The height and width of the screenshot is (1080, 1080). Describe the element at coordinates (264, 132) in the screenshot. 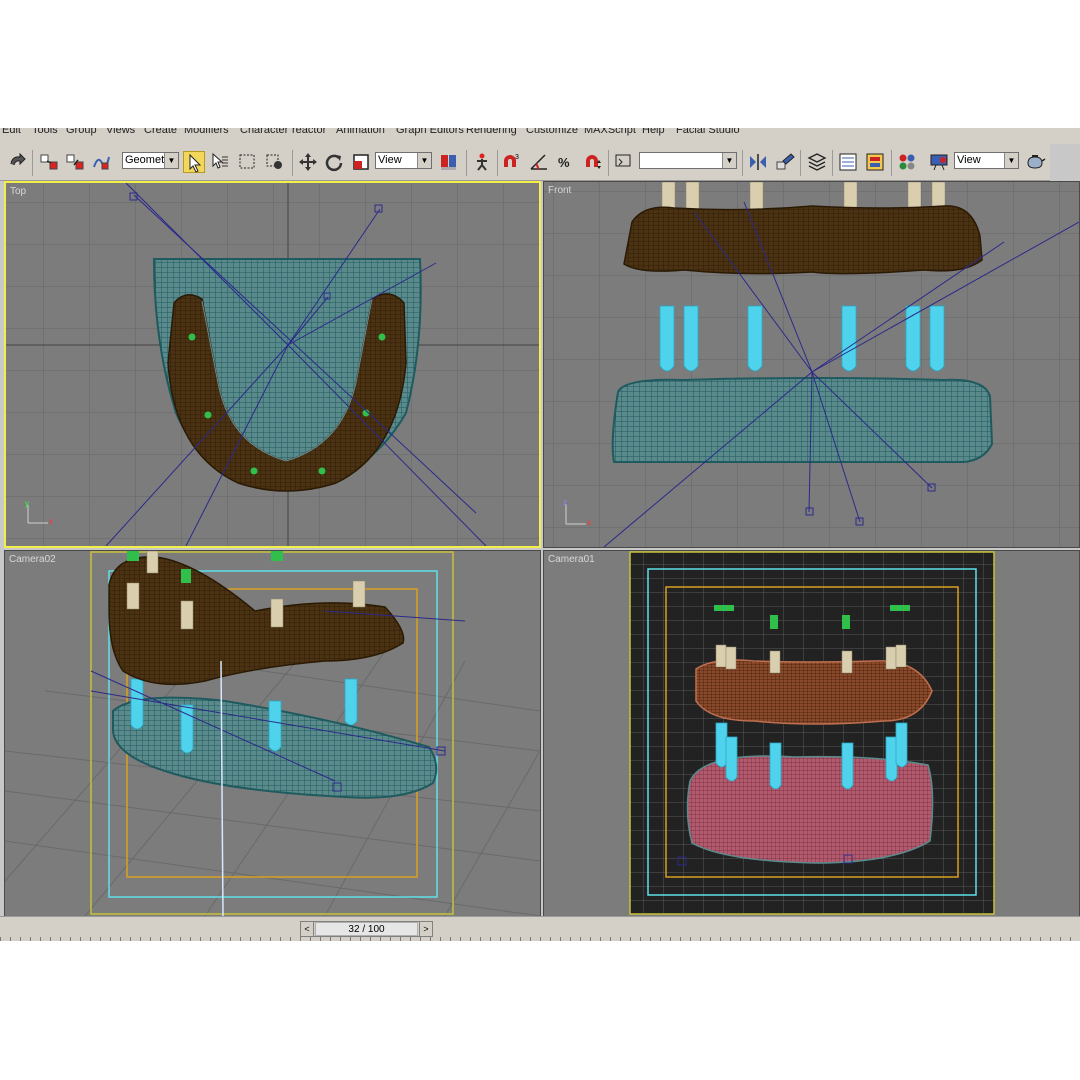

I see `menu-item-character: Character` at that location.